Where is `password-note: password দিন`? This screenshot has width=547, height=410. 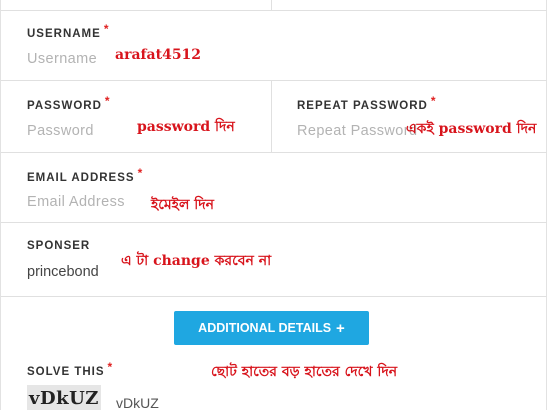
password-note: password দিন is located at coordinates (186, 127).